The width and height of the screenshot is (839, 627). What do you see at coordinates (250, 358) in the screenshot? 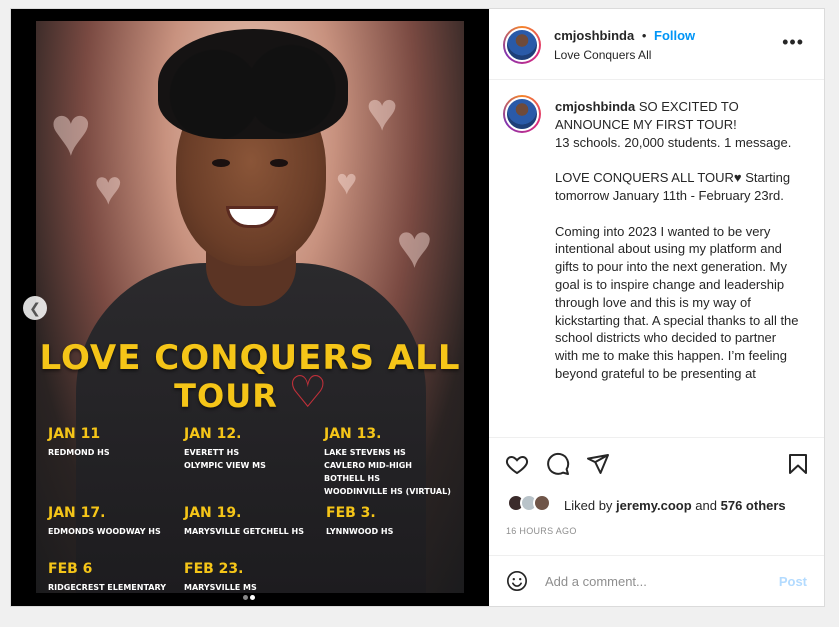
I see `poster-title-line1: LOVE CONQUERS ALL` at bounding box center [250, 358].